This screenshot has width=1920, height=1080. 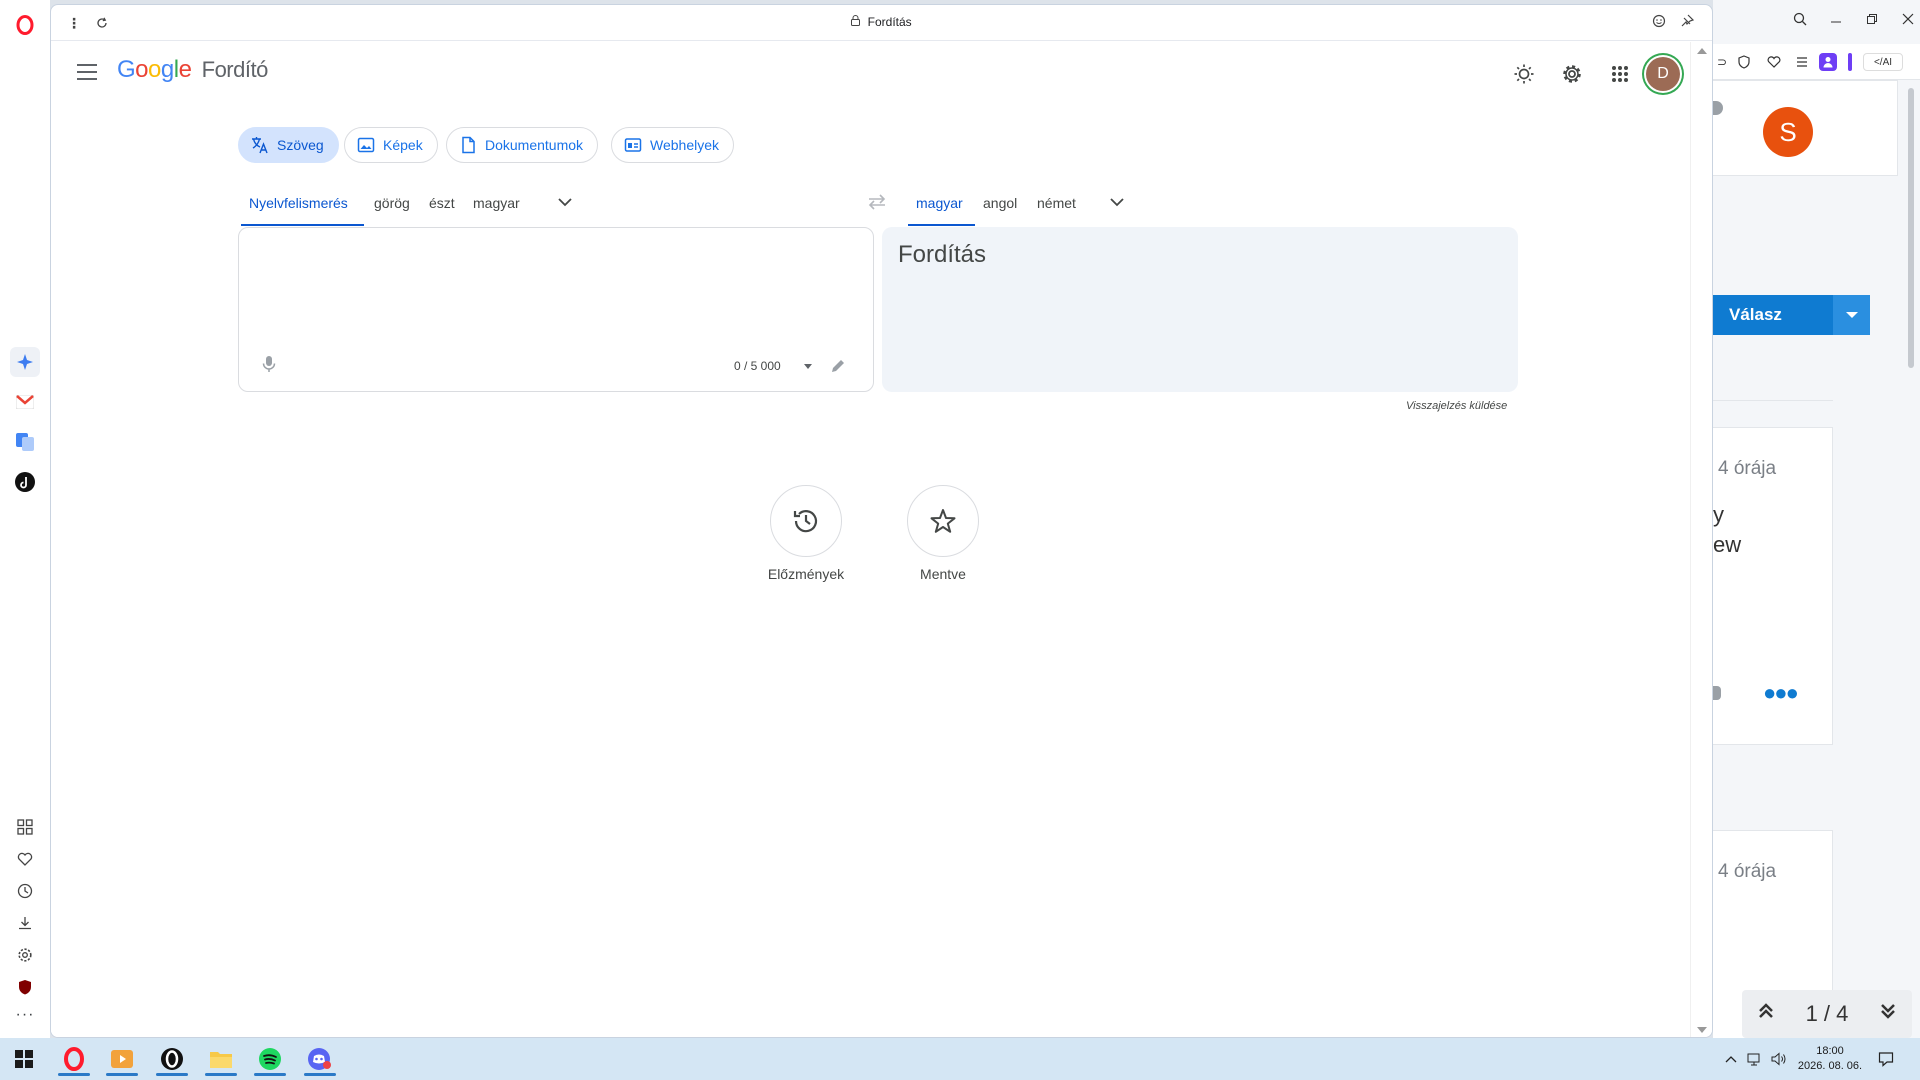 What do you see at coordinates (298, 203) in the screenshot?
I see `source-lang-detect: Nyelvfelismerés` at bounding box center [298, 203].